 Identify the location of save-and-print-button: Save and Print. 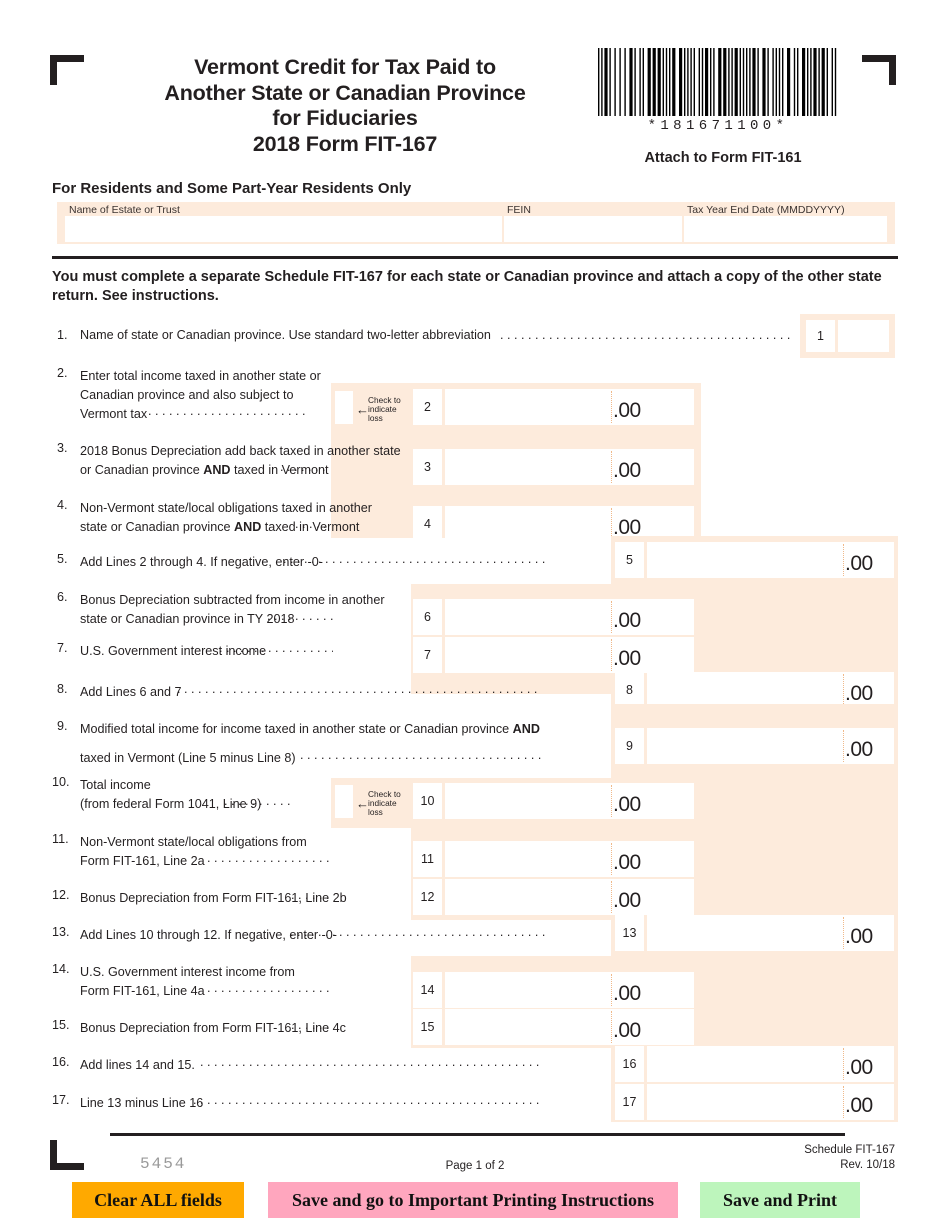
(780, 1200).